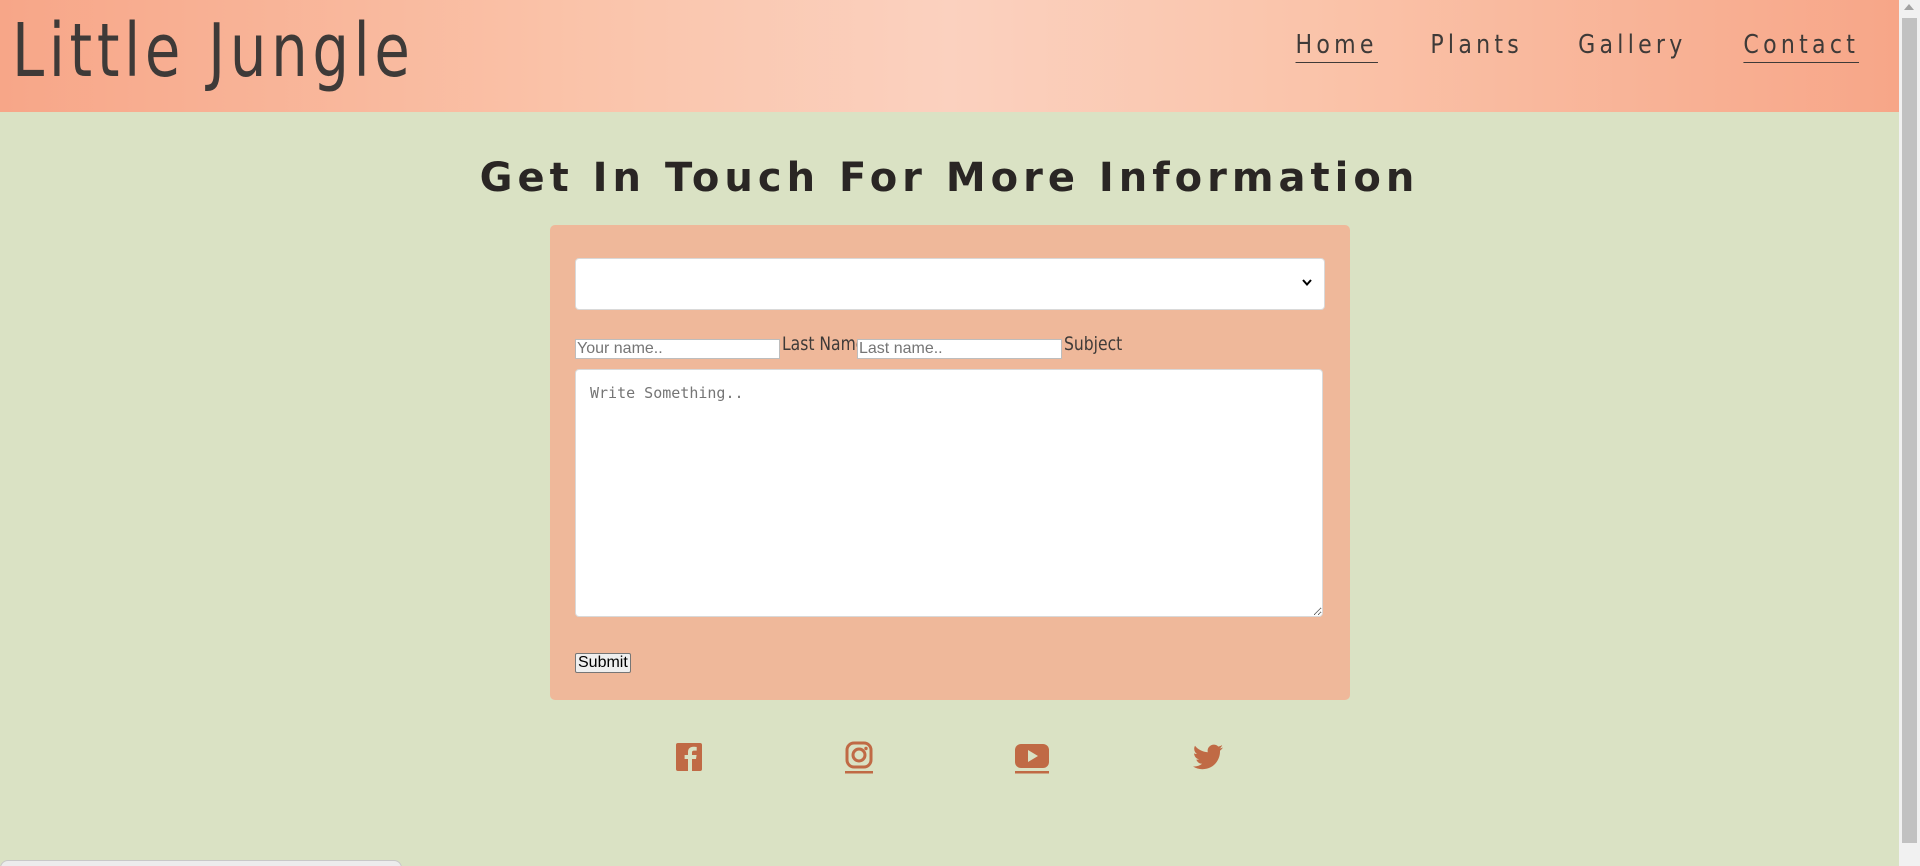  Describe the element at coordinates (1208, 757) in the screenshot. I see `twitter-icon` at that location.